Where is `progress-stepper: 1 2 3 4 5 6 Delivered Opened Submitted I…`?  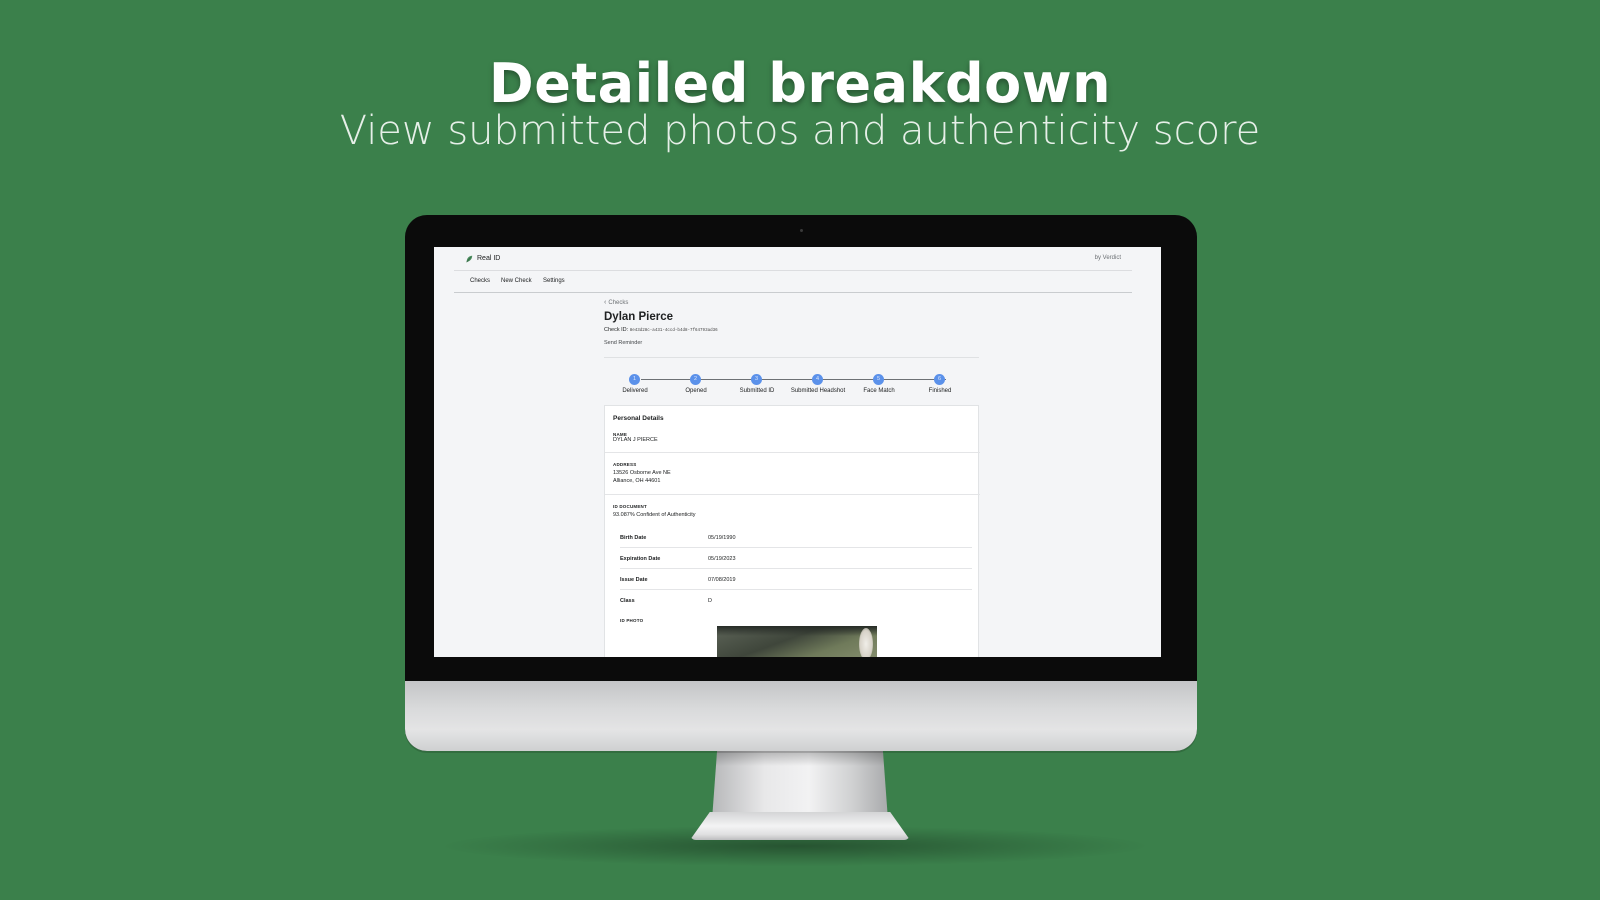
progress-stepper: 1 2 3 4 5 6 Delivered Opened Submitted I… is located at coordinates (791, 389).